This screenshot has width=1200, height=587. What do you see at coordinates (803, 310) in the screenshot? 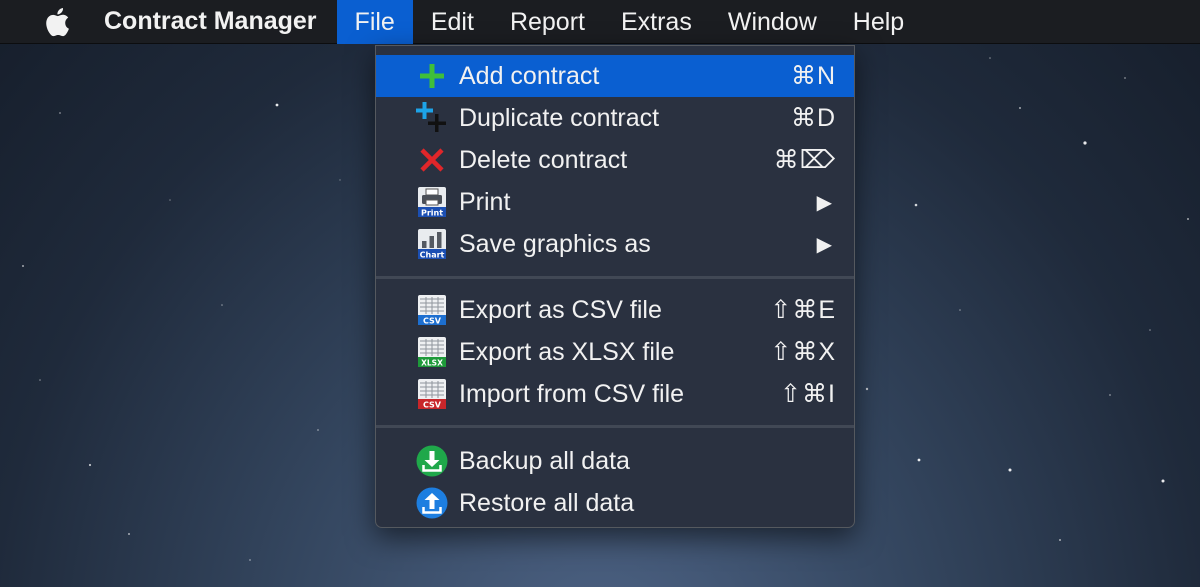
I see `shortcut-label: ⇧⌘E` at bounding box center [803, 310].